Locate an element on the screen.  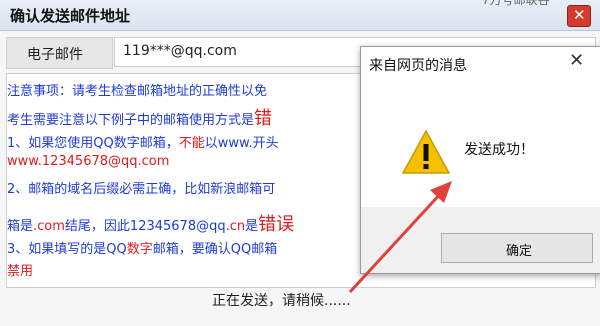
background-window-text: 7万号邮联谷 is located at coordinates (516, 3).